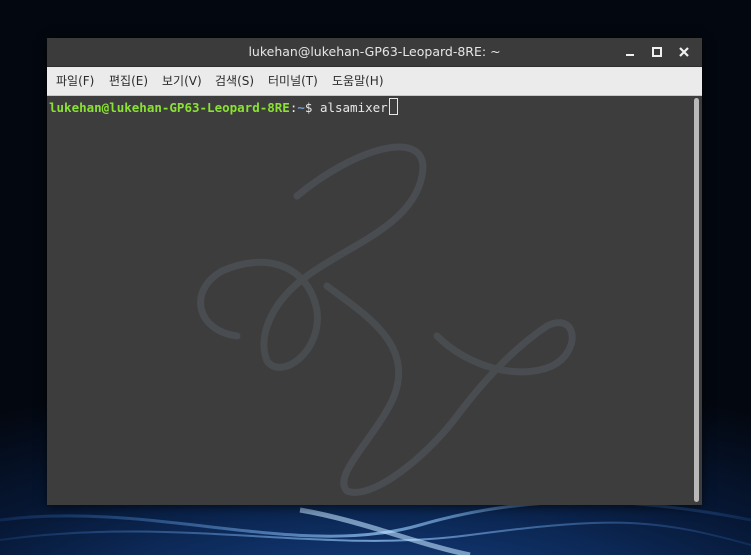 The height and width of the screenshot is (555, 751). I want to click on menu-help: 도움말(H), so click(358, 81).